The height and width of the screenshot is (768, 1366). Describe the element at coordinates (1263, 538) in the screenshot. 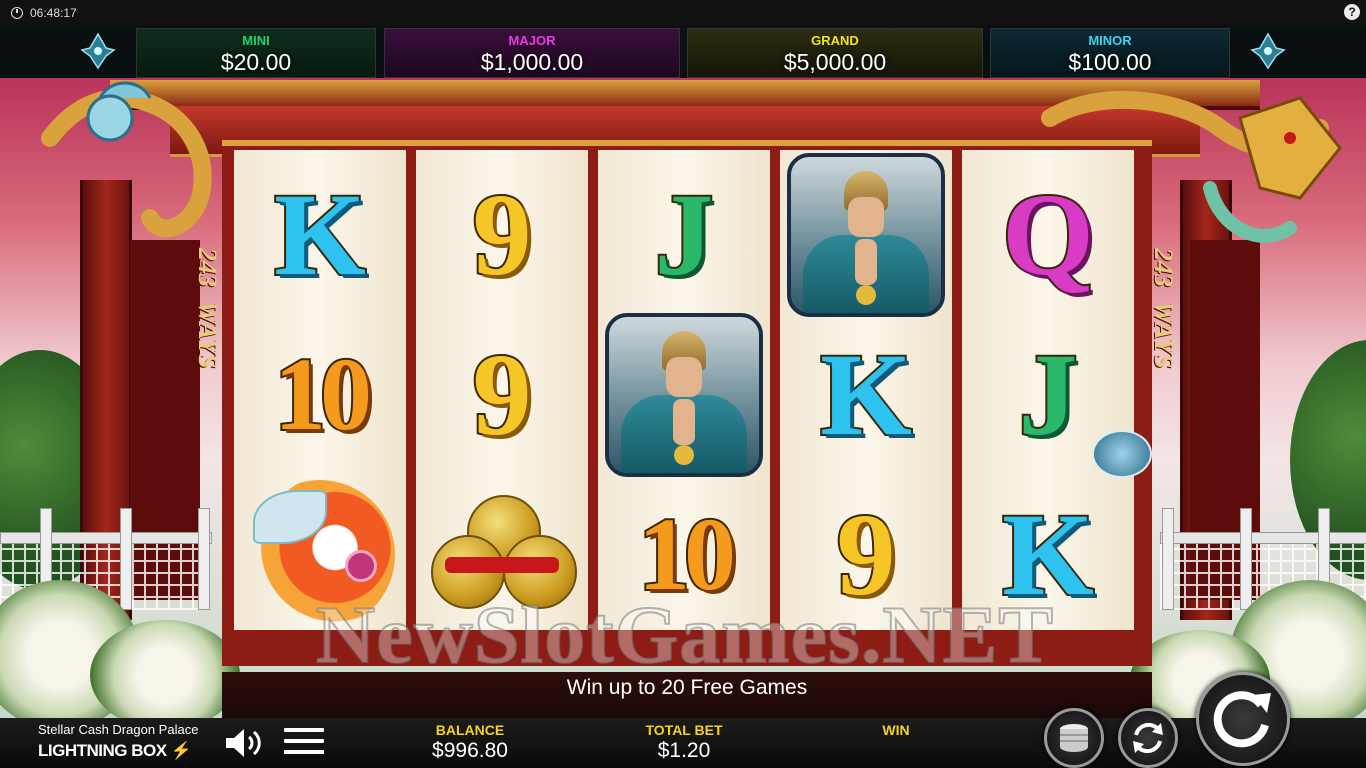

I see `rail-right` at that location.